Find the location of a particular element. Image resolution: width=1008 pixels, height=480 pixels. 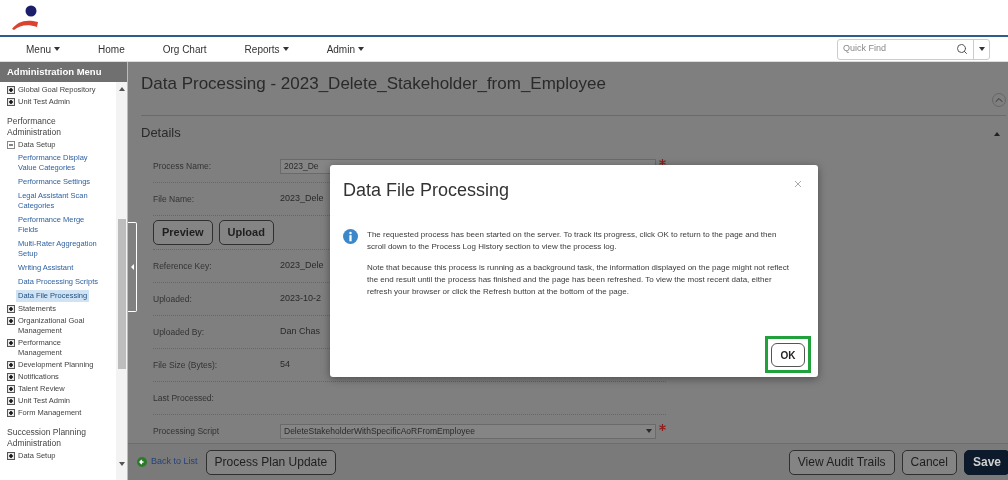

field-value: Dan Chas is located at coordinates (300, 332).